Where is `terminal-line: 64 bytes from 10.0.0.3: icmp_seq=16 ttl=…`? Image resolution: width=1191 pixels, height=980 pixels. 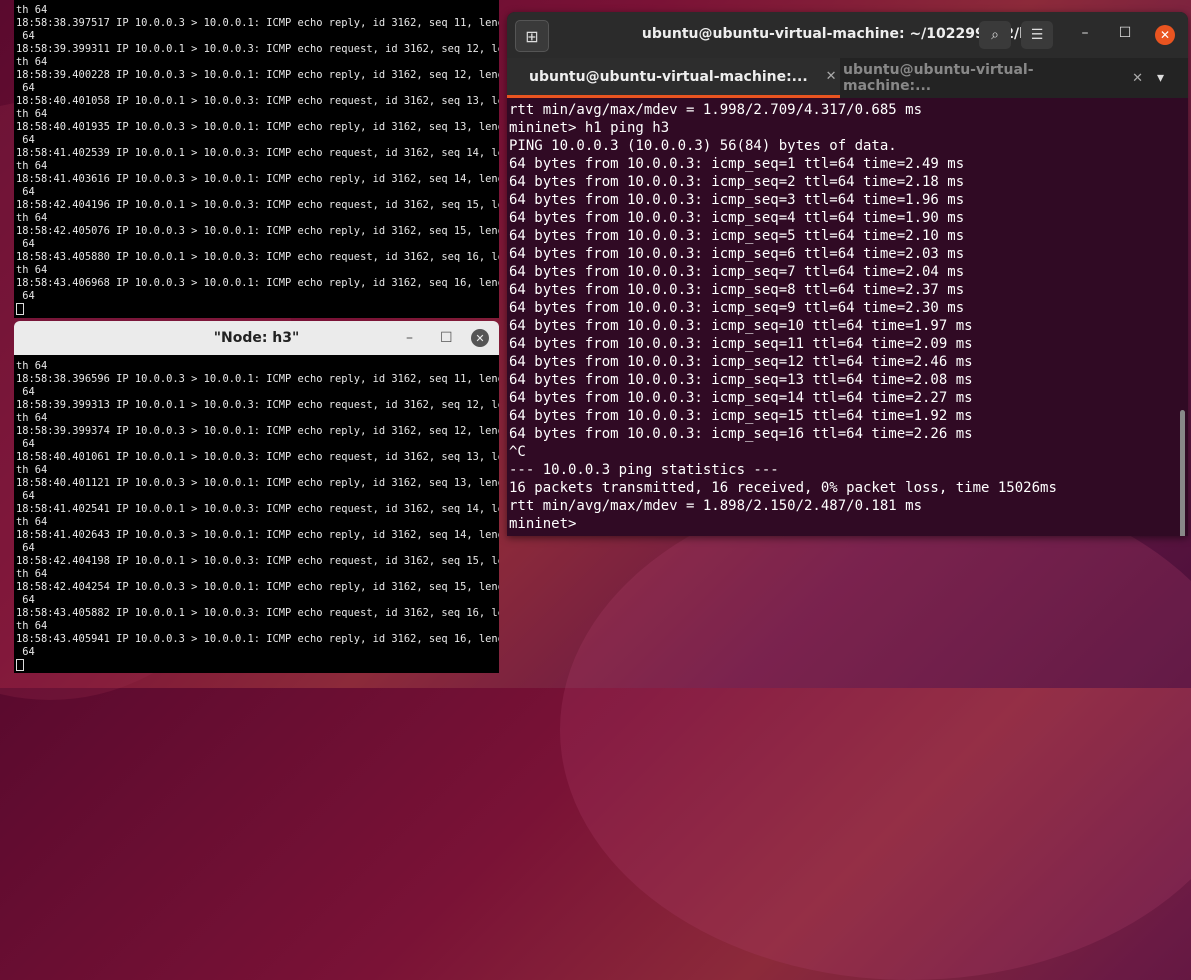
terminal-line: 64 bytes from 10.0.0.3: icmp_seq=16 ttl=… is located at coordinates (741, 434).